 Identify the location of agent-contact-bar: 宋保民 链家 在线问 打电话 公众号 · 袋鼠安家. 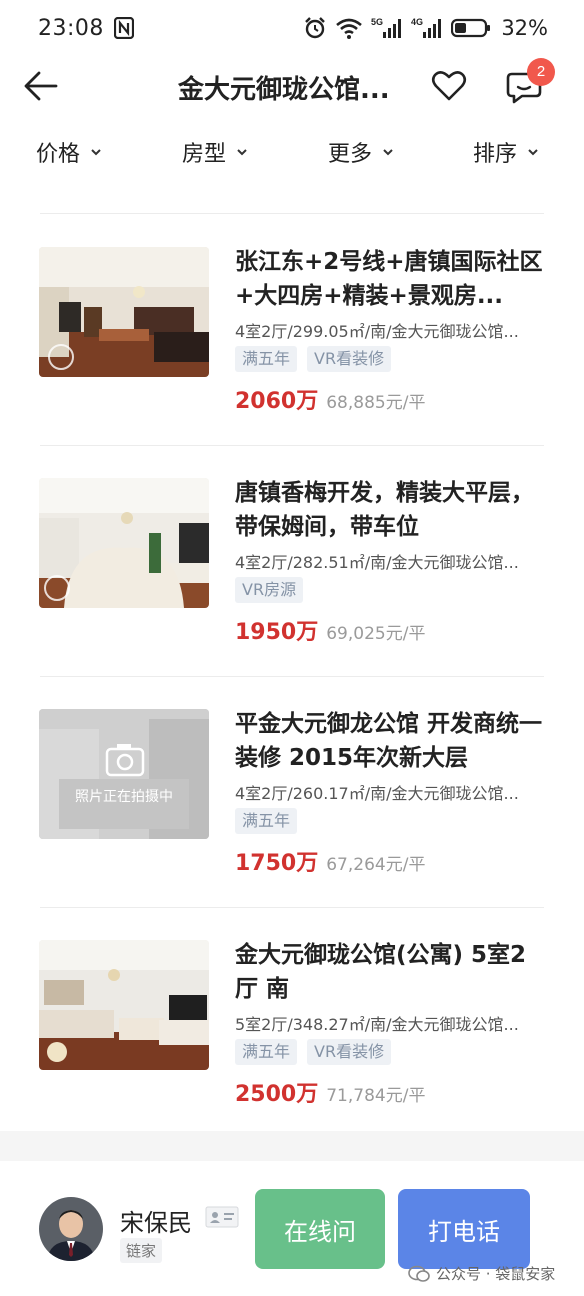
(292, 1228).